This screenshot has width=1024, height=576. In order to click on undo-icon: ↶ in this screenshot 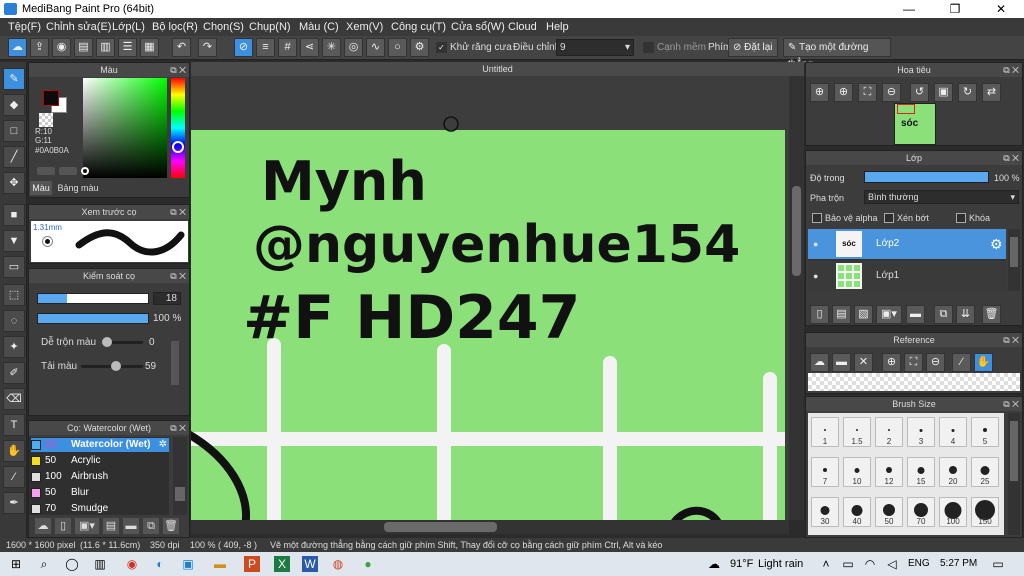, I will do `click(181, 47)`.